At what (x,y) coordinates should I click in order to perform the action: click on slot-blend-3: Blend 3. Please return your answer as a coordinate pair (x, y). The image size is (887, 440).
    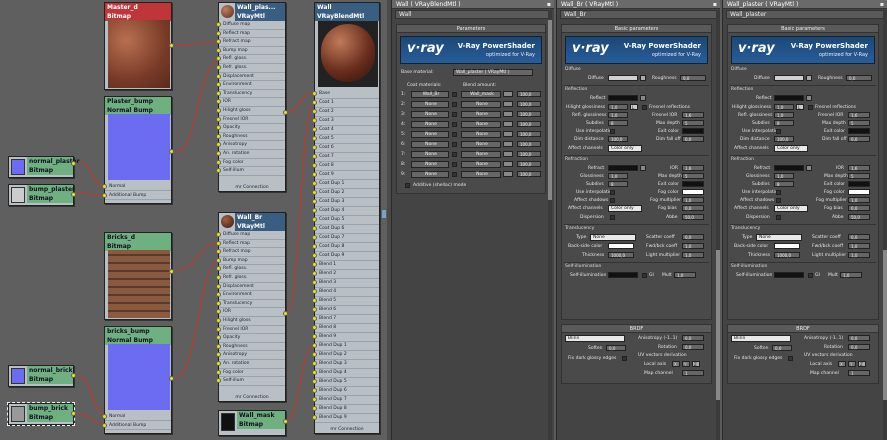
    Looking at the image, I should click on (345, 283).